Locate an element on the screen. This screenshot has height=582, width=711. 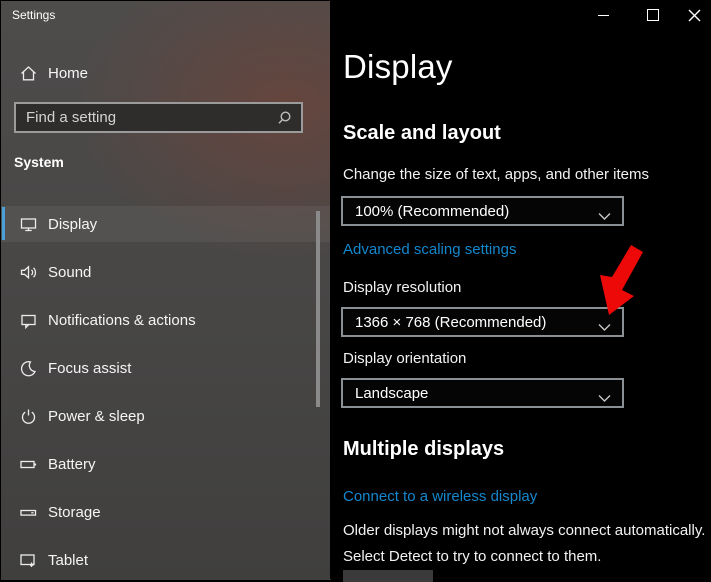
search-input is located at coordinates (158, 117).